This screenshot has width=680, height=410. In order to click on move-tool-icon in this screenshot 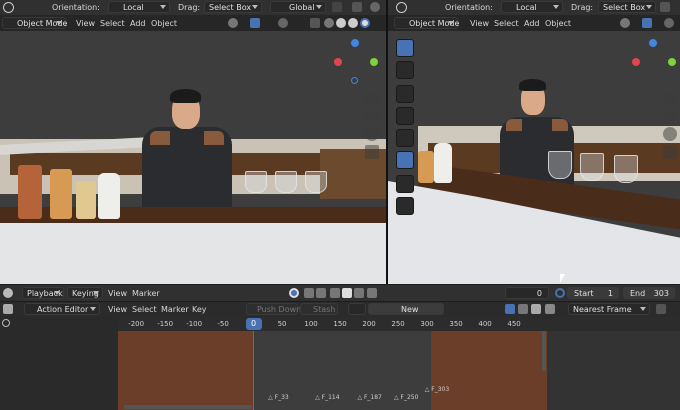, I will do `click(405, 94)`.